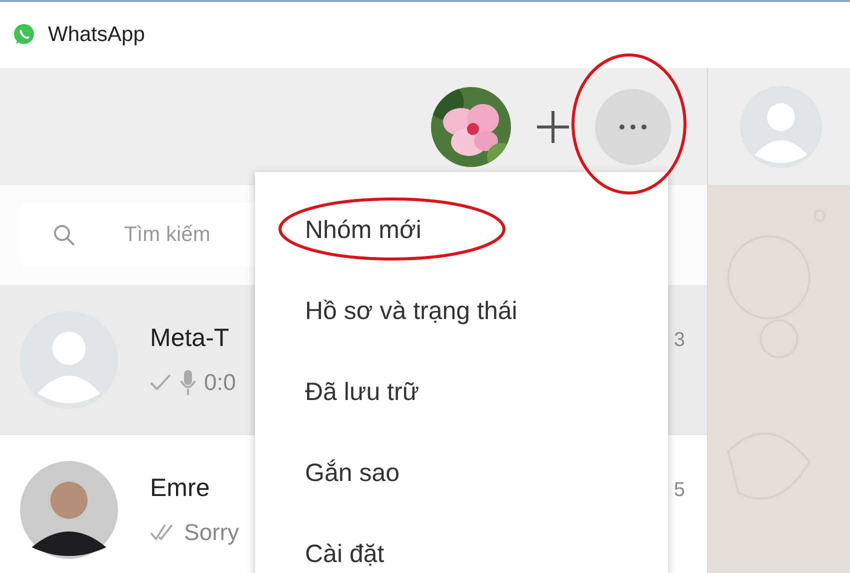  I want to click on chat-time: 5, so click(679, 490).